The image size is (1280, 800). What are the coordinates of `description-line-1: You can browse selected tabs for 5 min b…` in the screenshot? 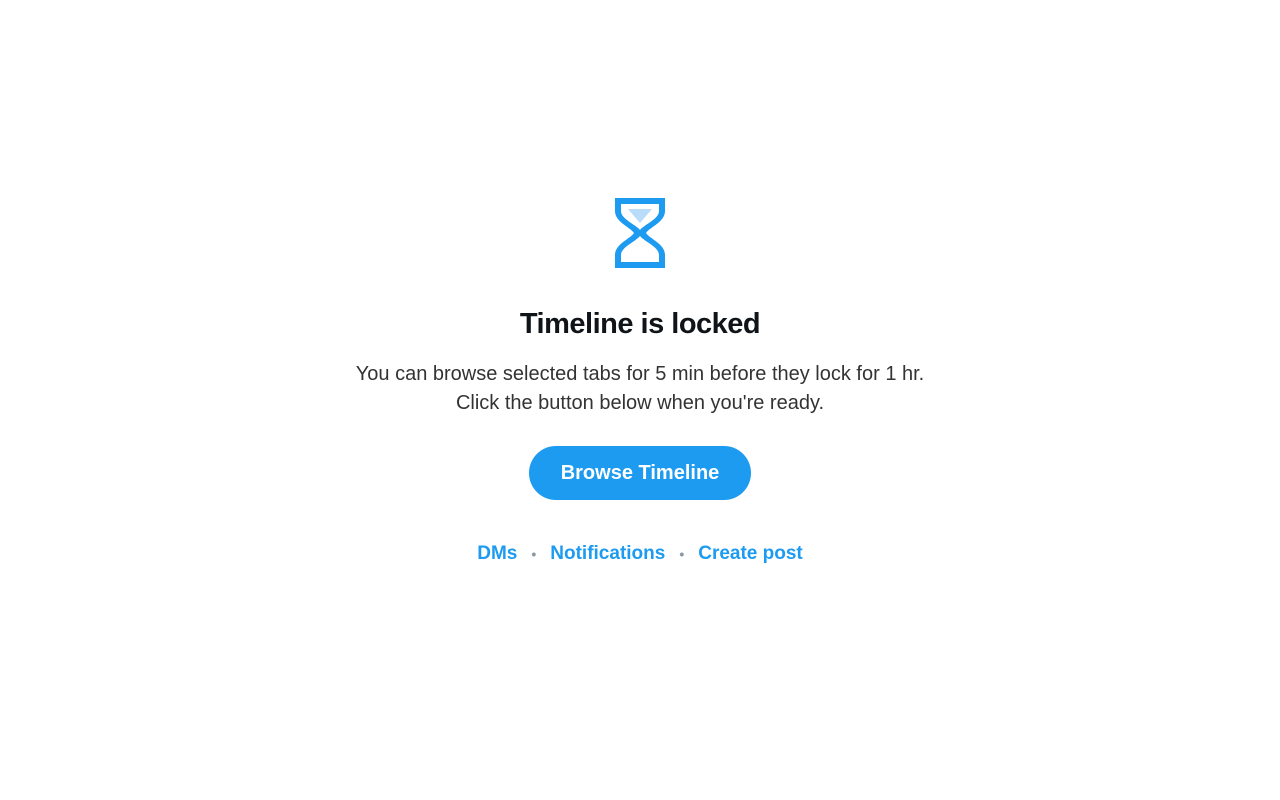 It's located at (640, 374).